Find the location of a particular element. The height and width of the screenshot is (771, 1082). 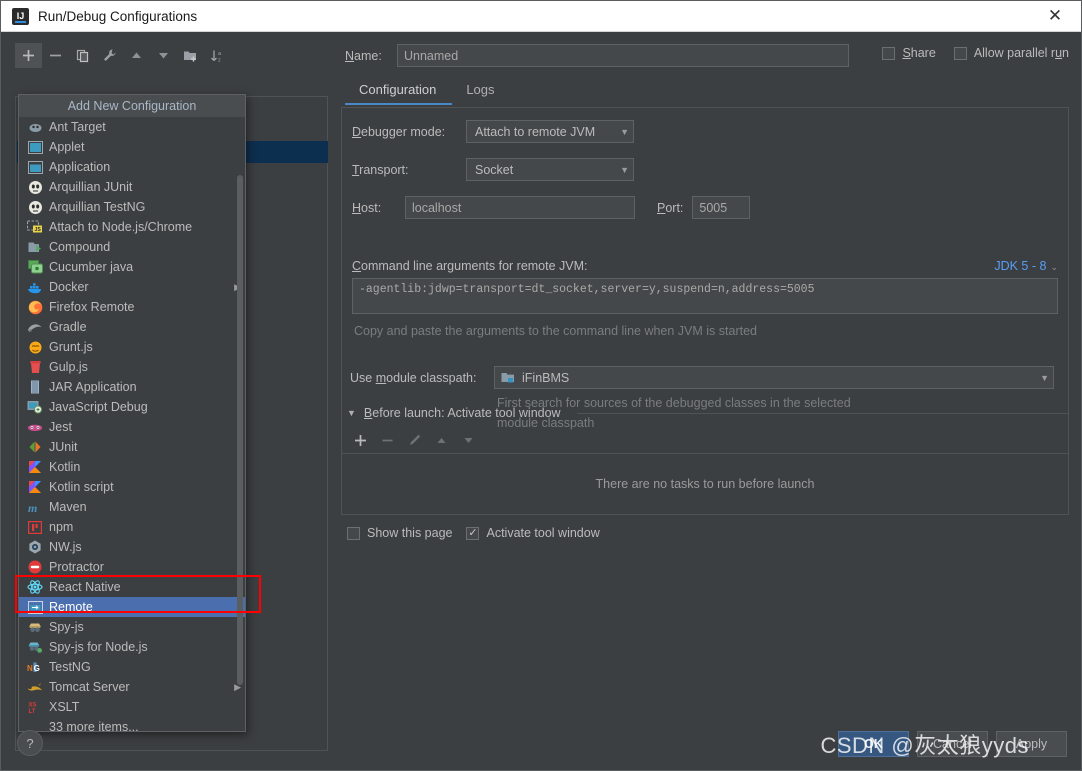

wrench-icon is located at coordinates (109, 55).